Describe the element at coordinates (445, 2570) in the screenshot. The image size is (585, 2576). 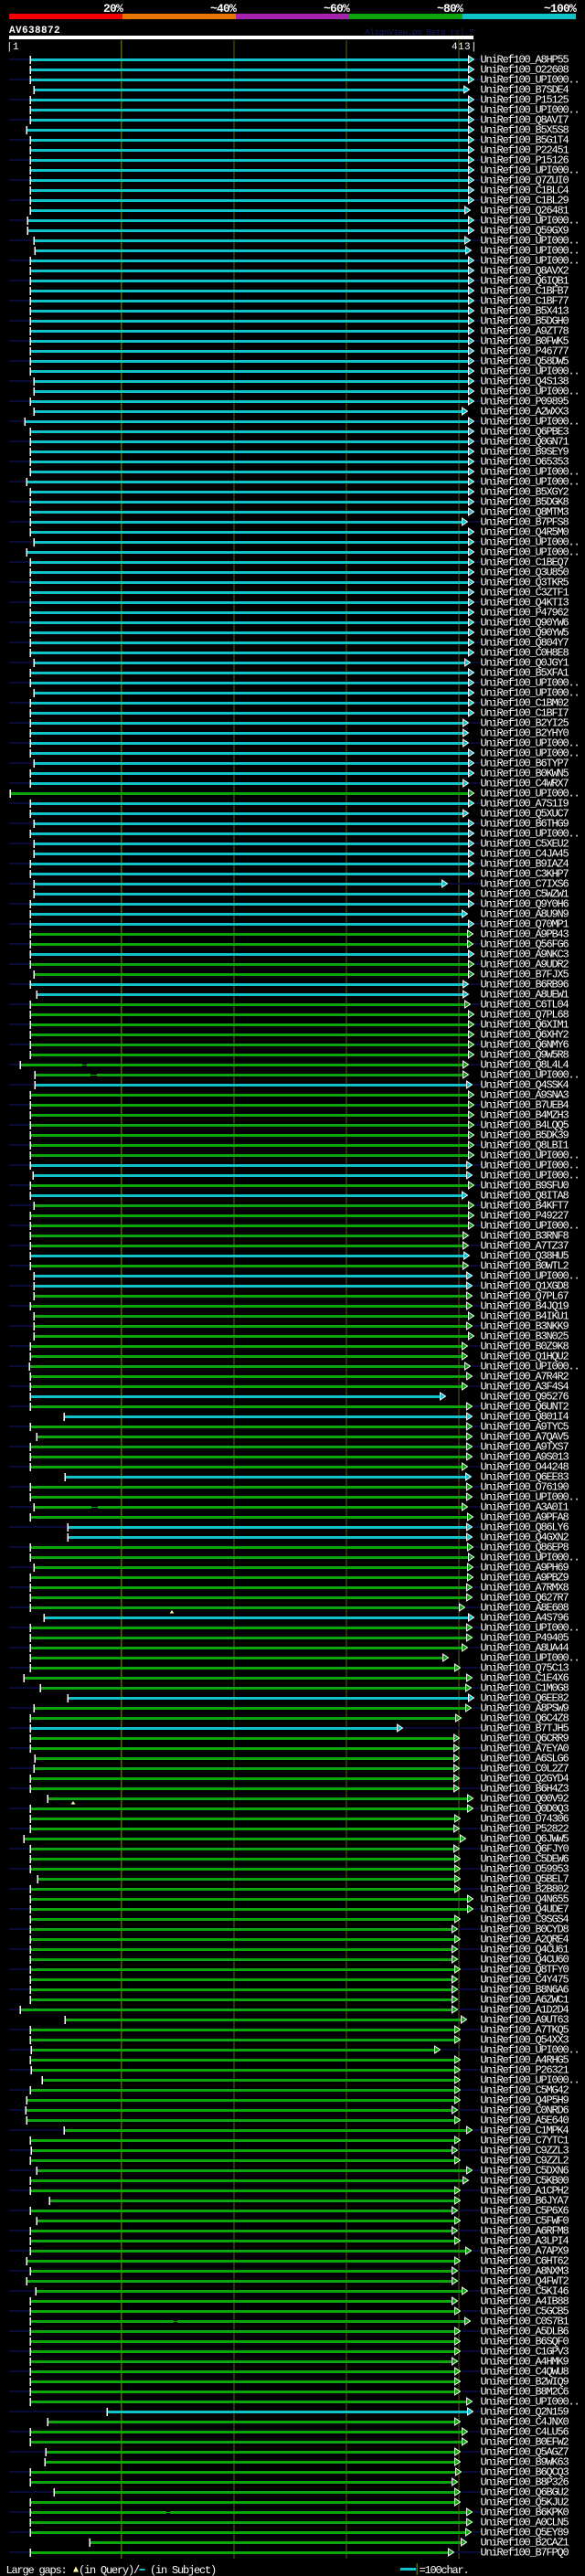
I see `svg-text: =100char.` at that location.